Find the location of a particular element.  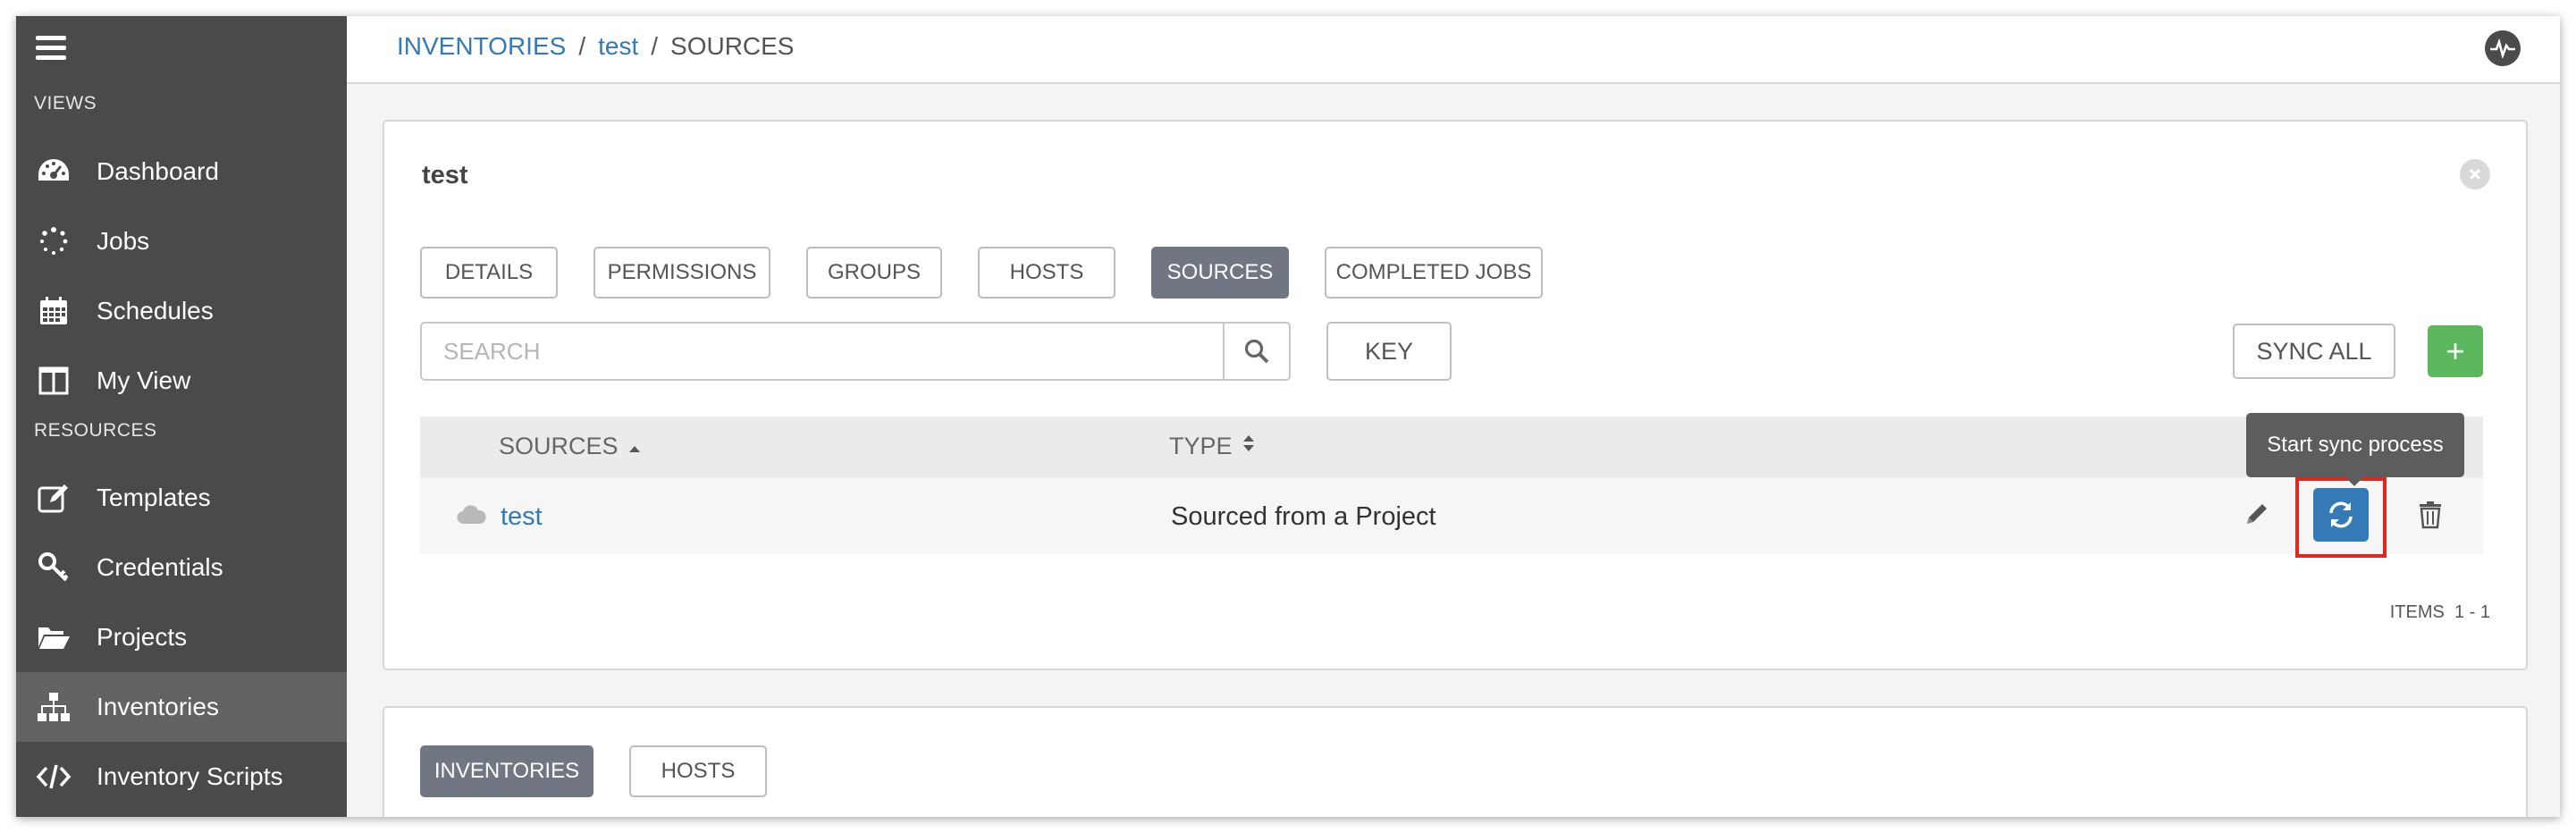

source-name-link: test is located at coordinates (522, 517).